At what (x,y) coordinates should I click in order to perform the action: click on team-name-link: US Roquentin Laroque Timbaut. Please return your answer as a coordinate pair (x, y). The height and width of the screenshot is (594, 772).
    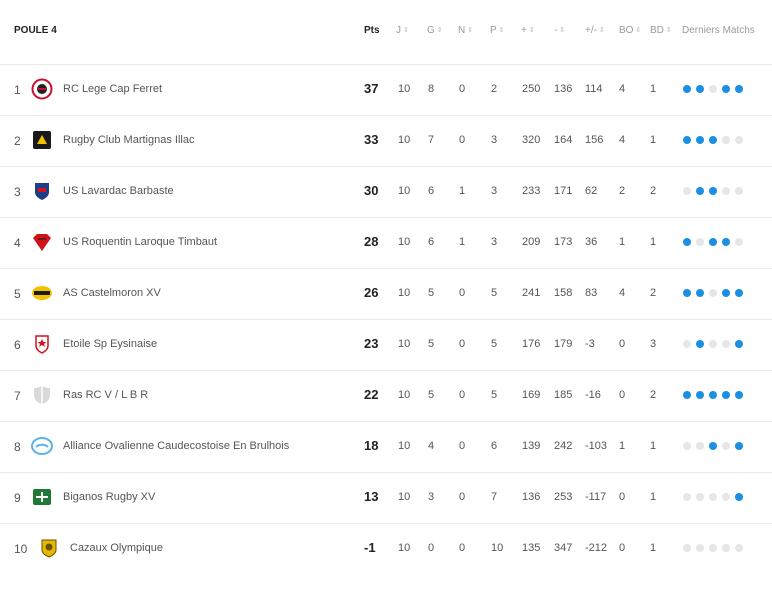
    Looking at the image, I should click on (140, 242).